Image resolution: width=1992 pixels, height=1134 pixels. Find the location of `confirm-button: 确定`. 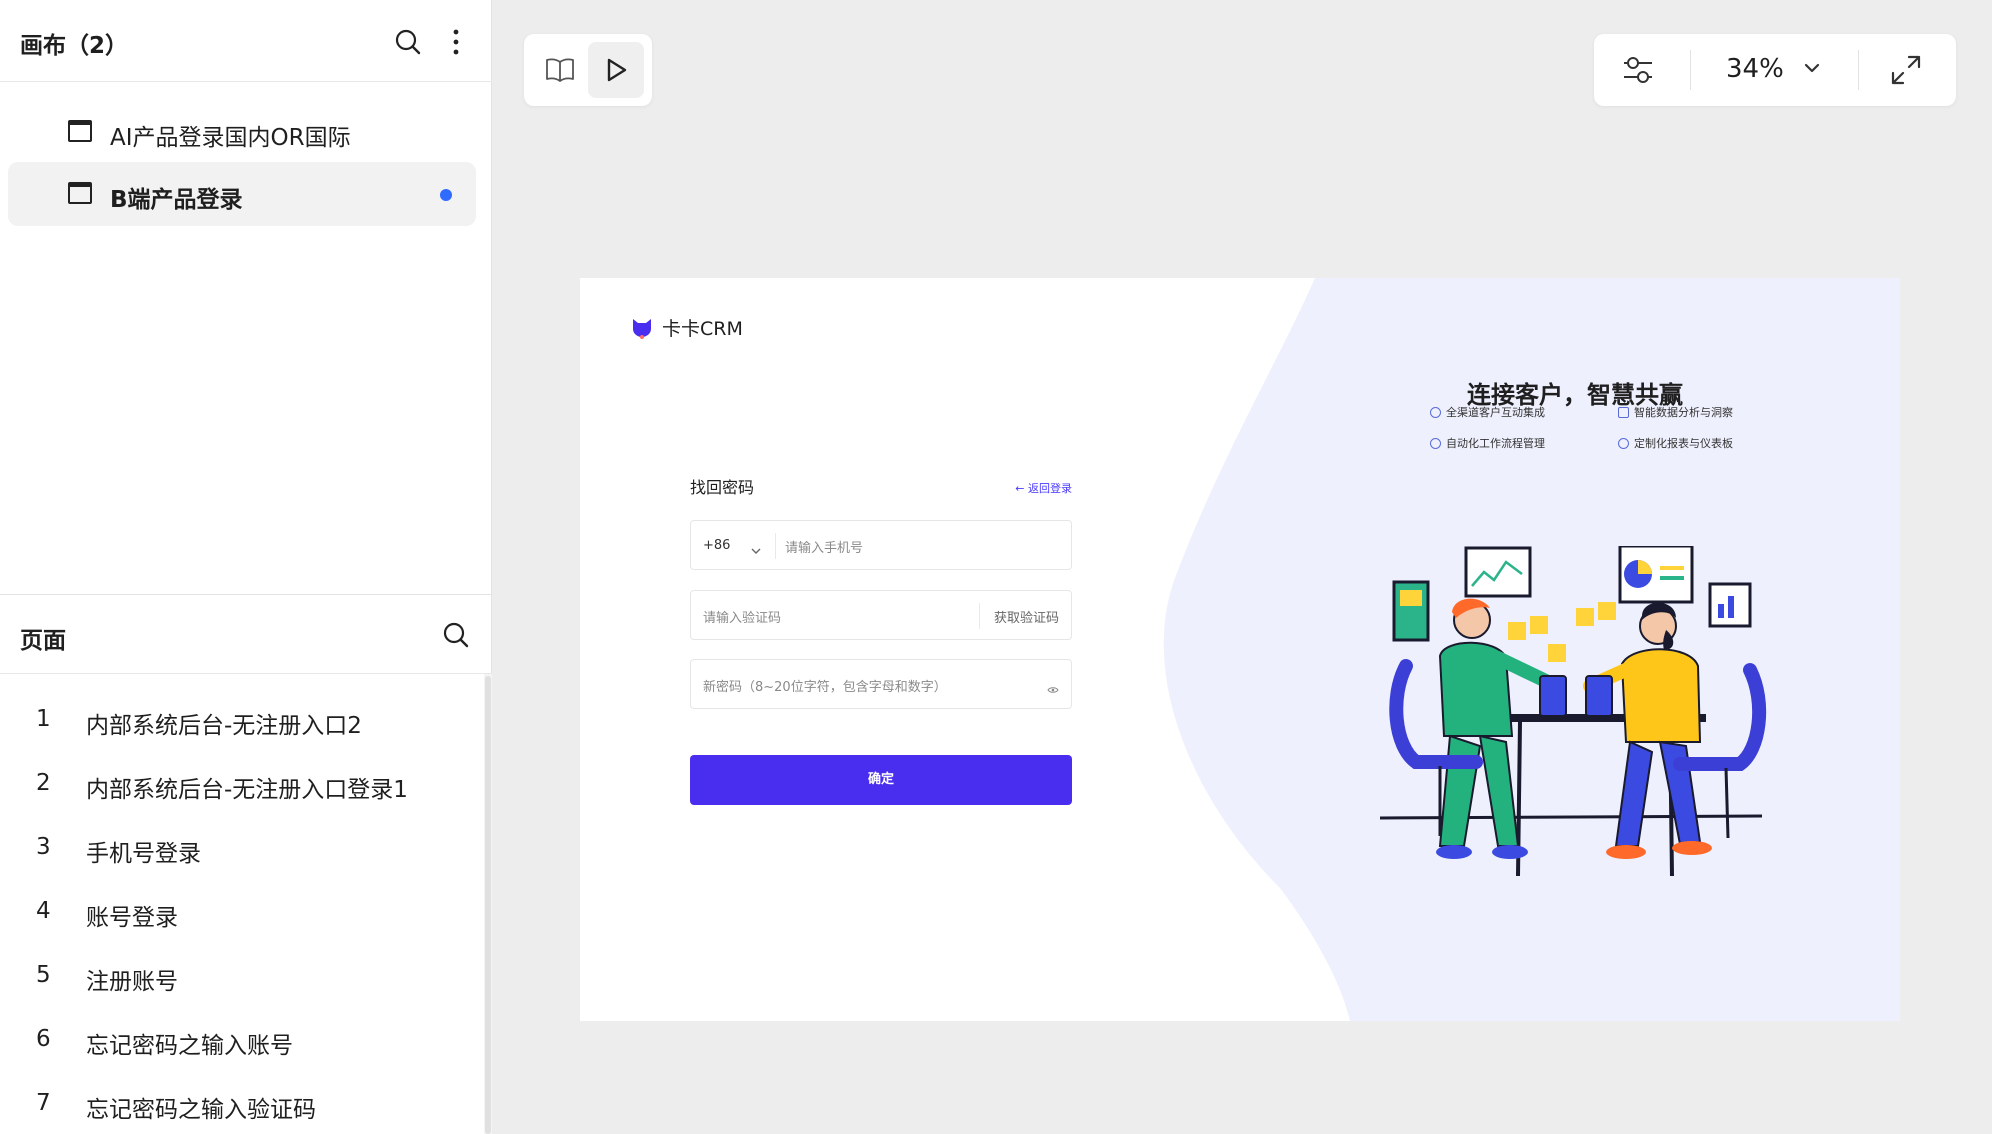

confirm-button: 确定 is located at coordinates (881, 780).